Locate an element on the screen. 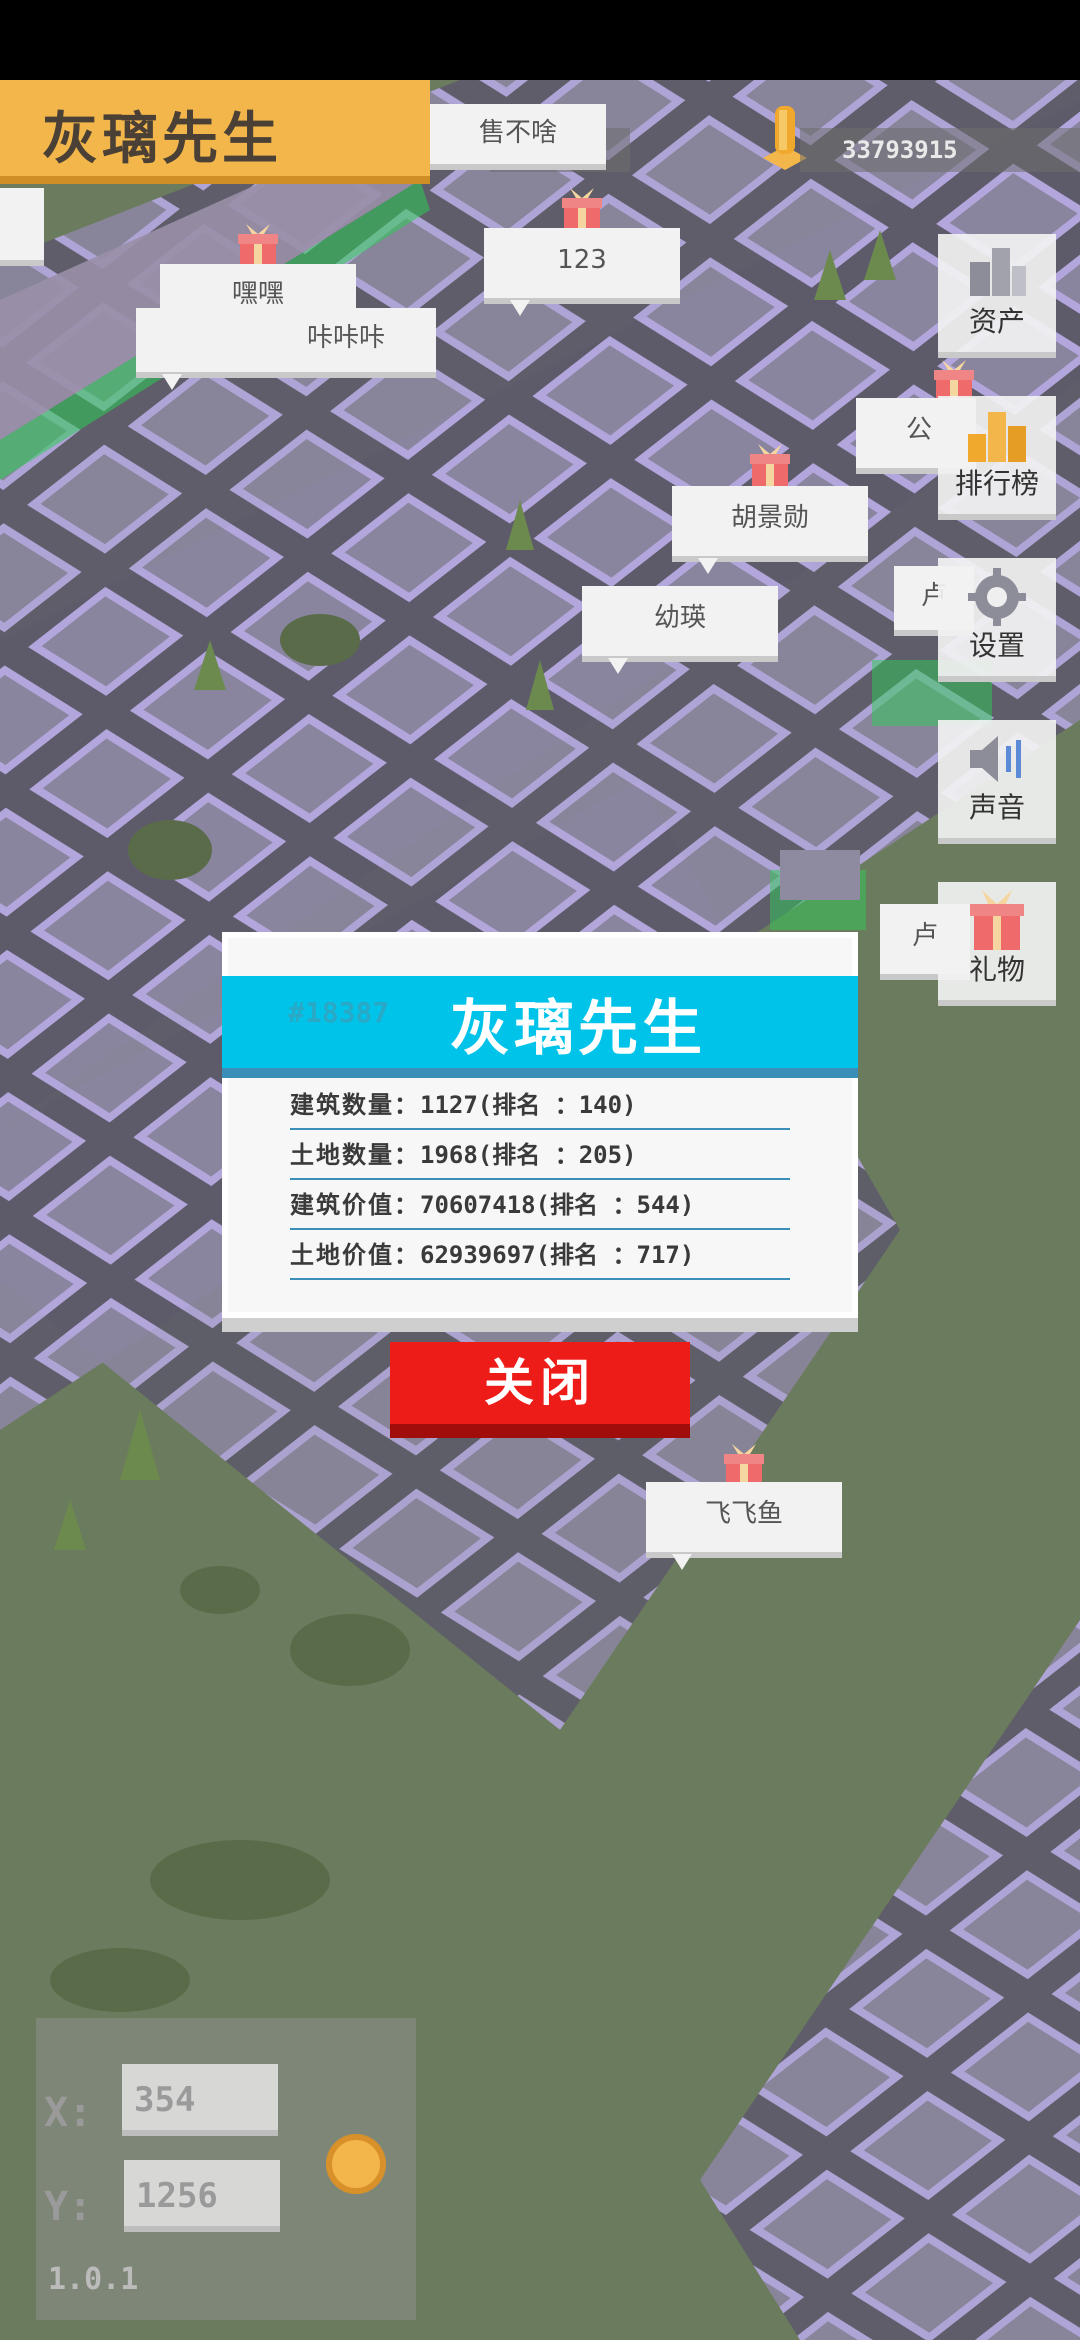  dialog-header: #18387 灰璃先生 is located at coordinates (540, 1027).